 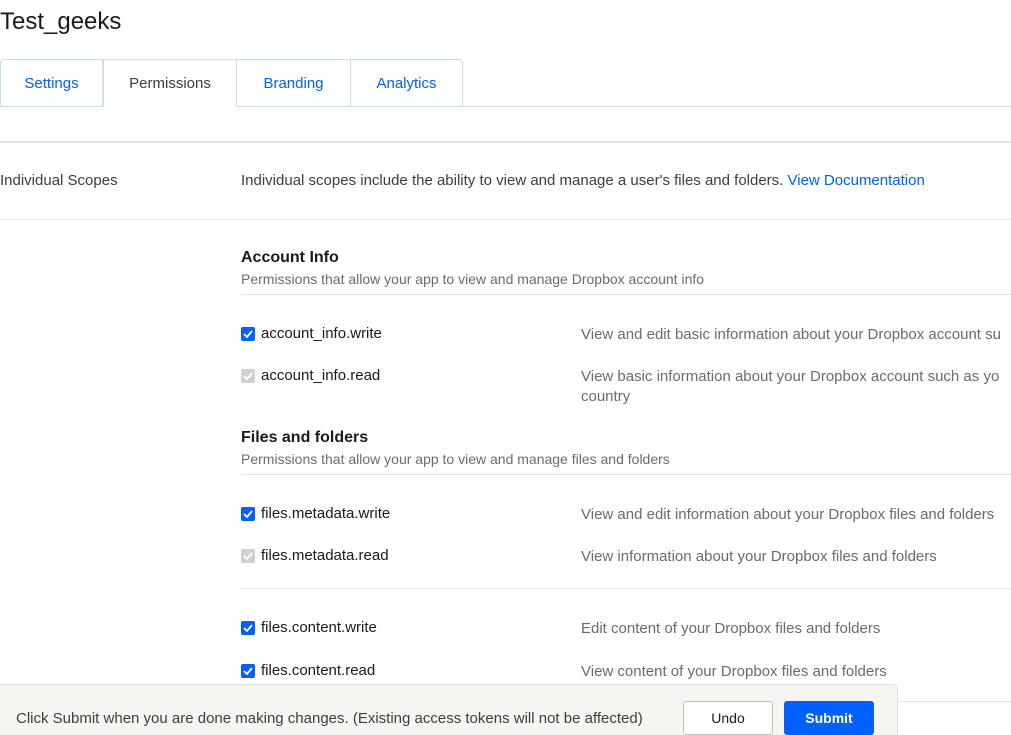 What do you see at coordinates (319, 627) in the screenshot?
I see `permission-name: files.content.write` at bounding box center [319, 627].